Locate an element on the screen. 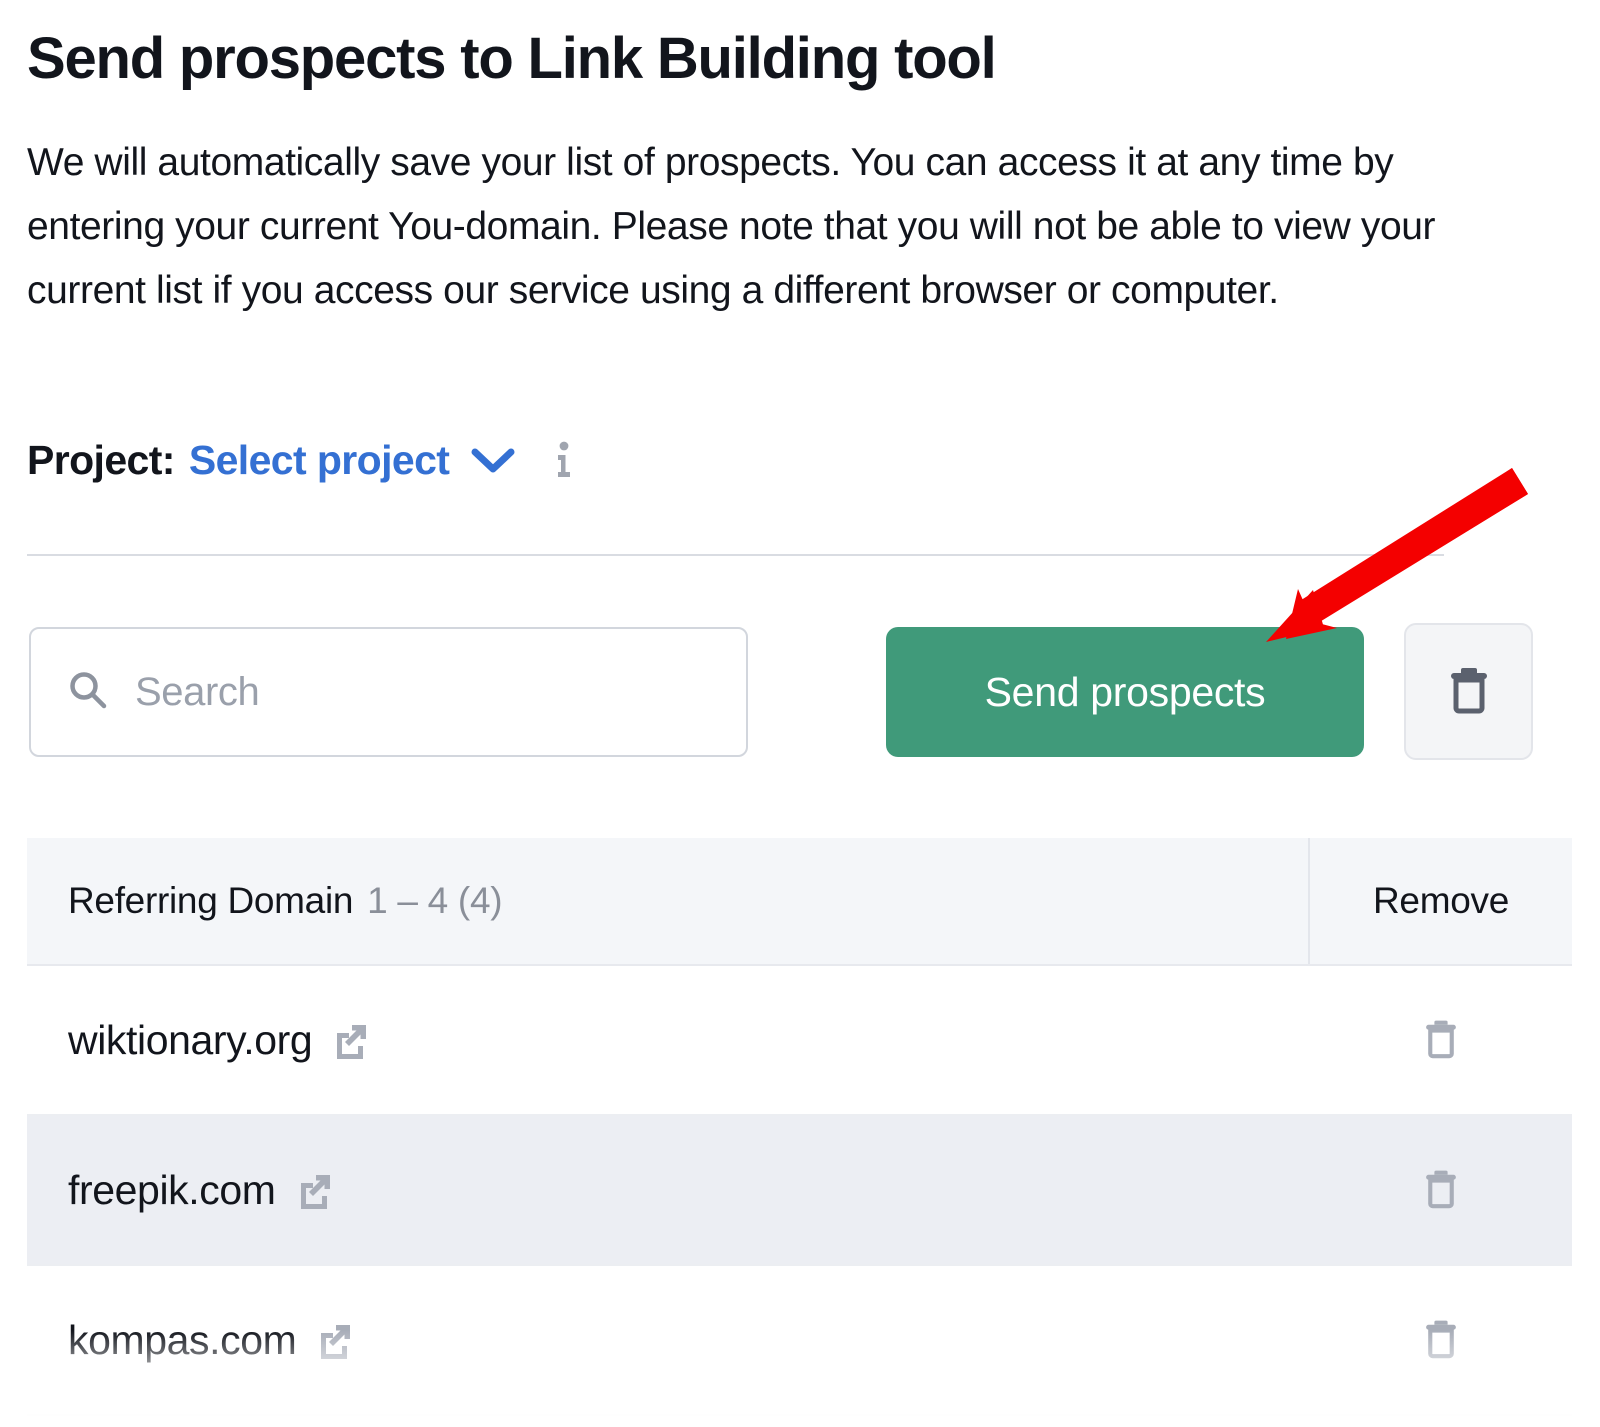 The height and width of the screenshot is (1427, 1600). table-row: wiktionary.org is located at coordinates (799, 1041).